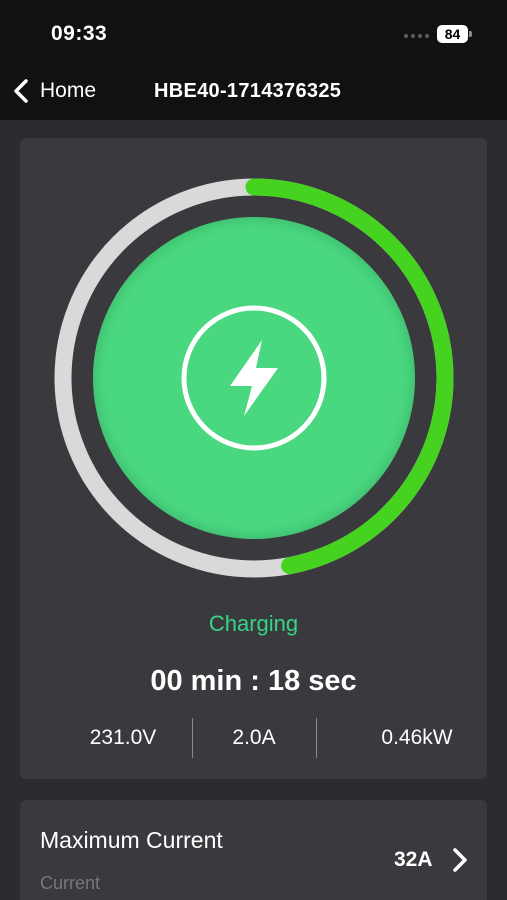 The height and width of the screenshot is (900, 507). What do you see at coordinates (253, 850) in the screenshot?
I see `max-current-setting: Maximum Current Current 32A` at bounding box center [253, 850].